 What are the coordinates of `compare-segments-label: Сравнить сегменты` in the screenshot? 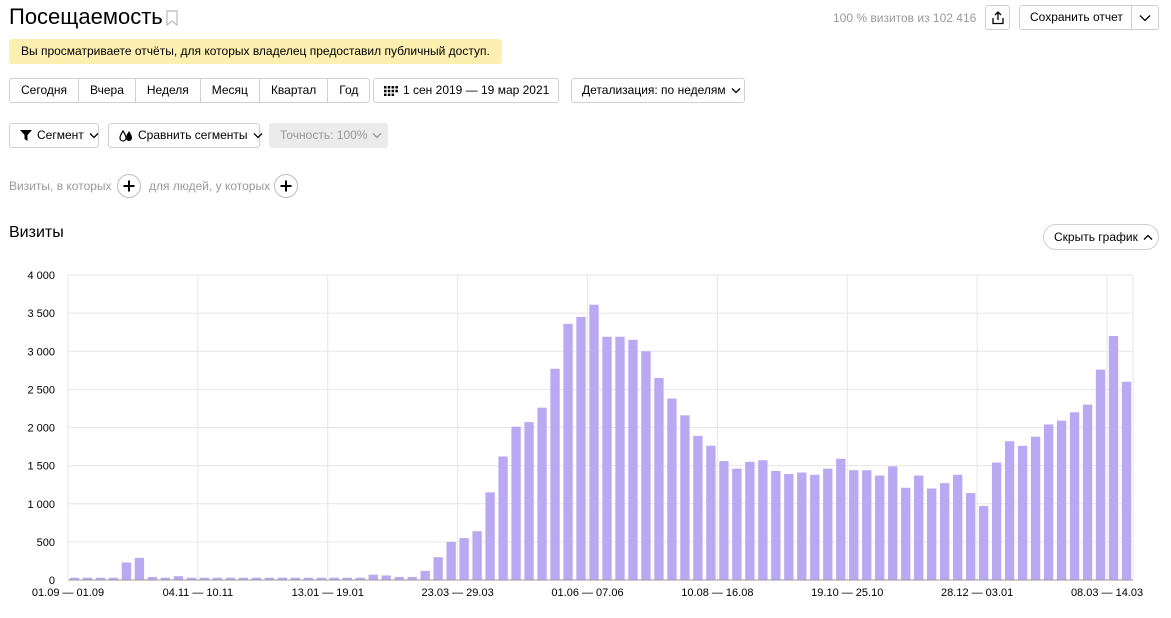 It's located at (193, 135).